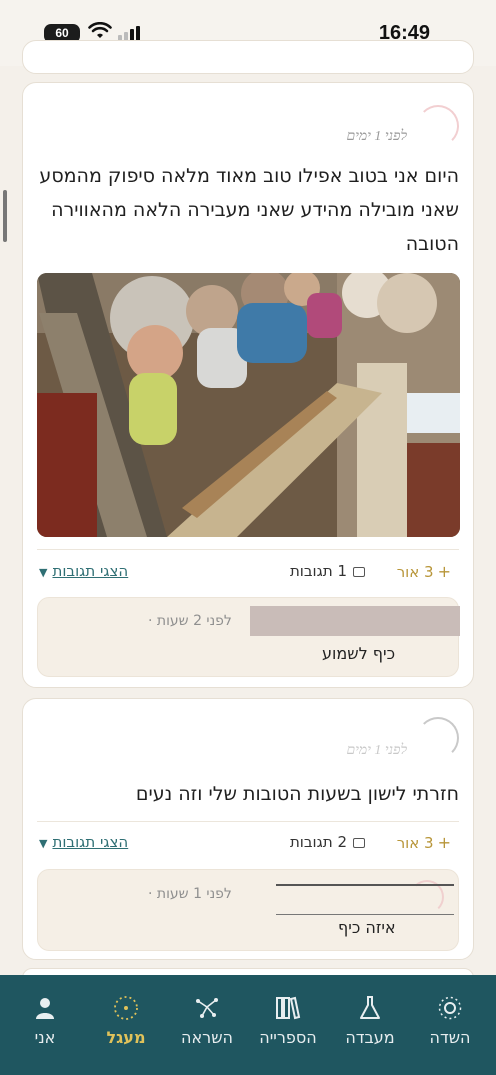 Image resolution: width=496 pixels, height=1075 pixels. I want to click on nav-item-circle: מעגל, so click(126, 1020).